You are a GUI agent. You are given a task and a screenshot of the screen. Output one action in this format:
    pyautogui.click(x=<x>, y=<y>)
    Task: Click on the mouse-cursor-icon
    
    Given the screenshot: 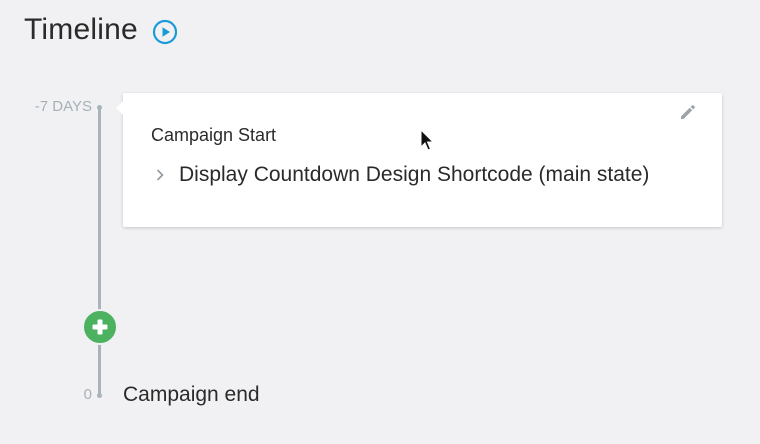 What is the action you would take?
    pyautogui.click(x=427, y=140)
    